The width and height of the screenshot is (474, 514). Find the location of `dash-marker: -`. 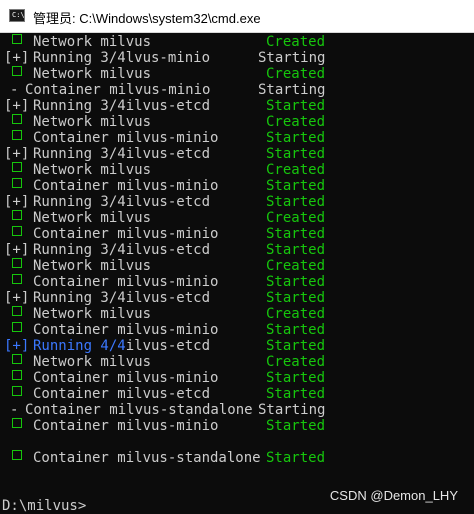

dash-marker: - is located at coordinates (14, 90).